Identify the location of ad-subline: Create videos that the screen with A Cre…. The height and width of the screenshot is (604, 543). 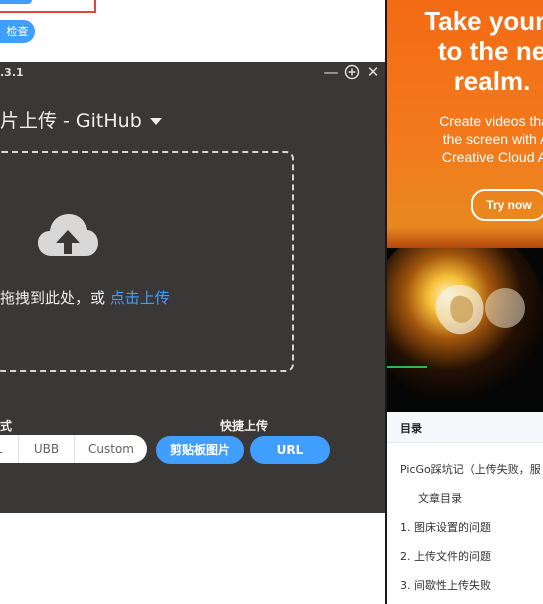
(477, 139).